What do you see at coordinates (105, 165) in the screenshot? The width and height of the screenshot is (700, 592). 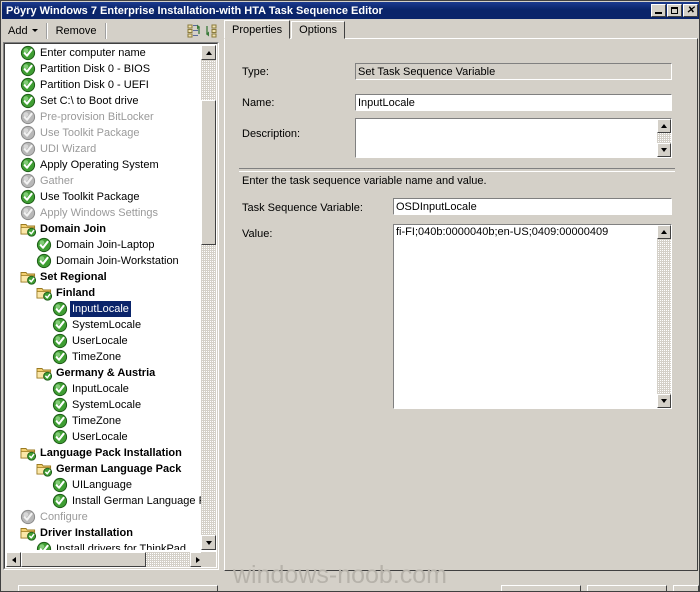 I see `tree-item: Apply Operating System` at bounding box center [105, 165].